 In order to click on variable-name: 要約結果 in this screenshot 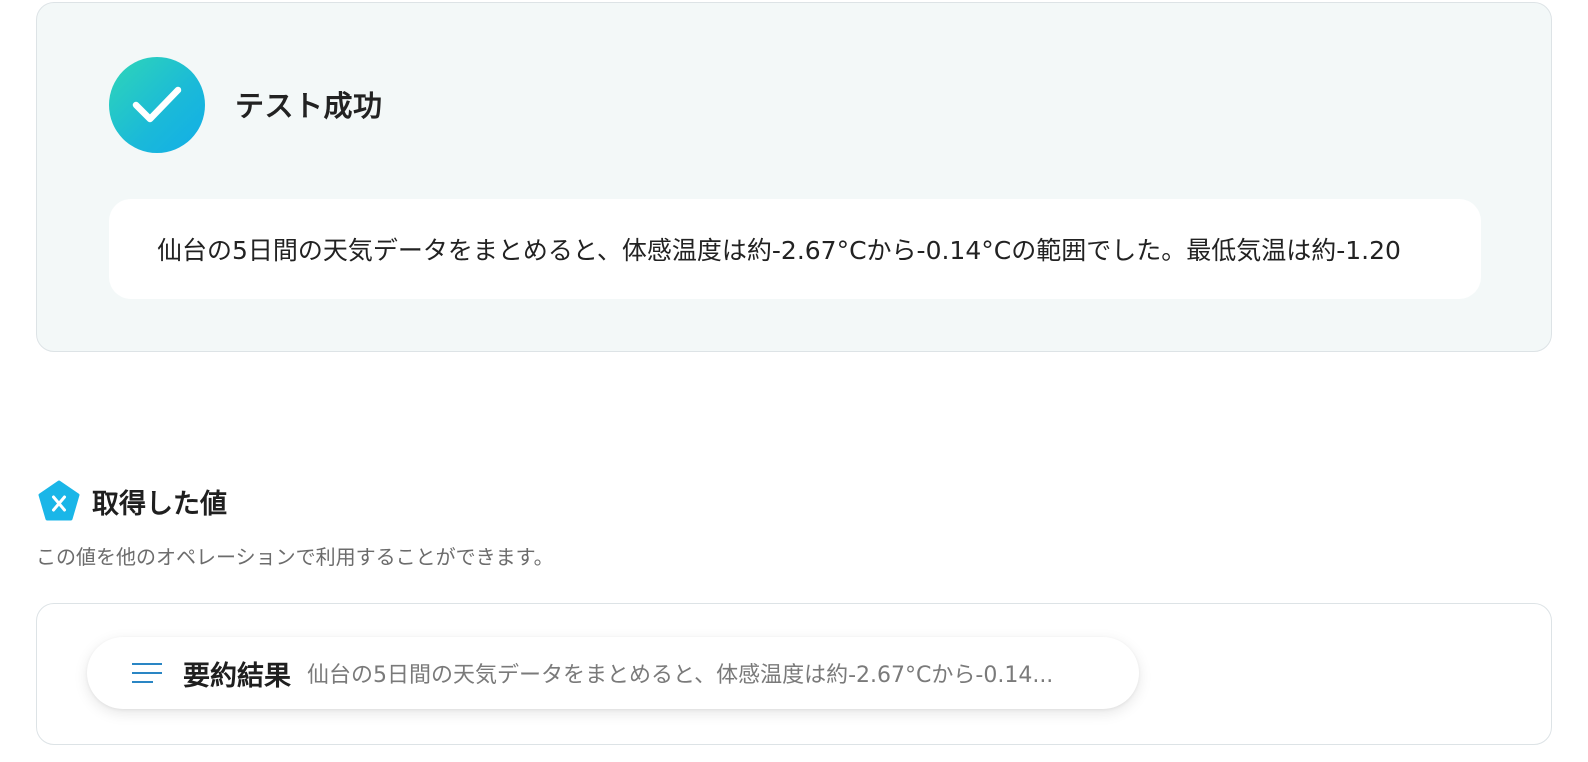, I will do `click(237, 676)`.